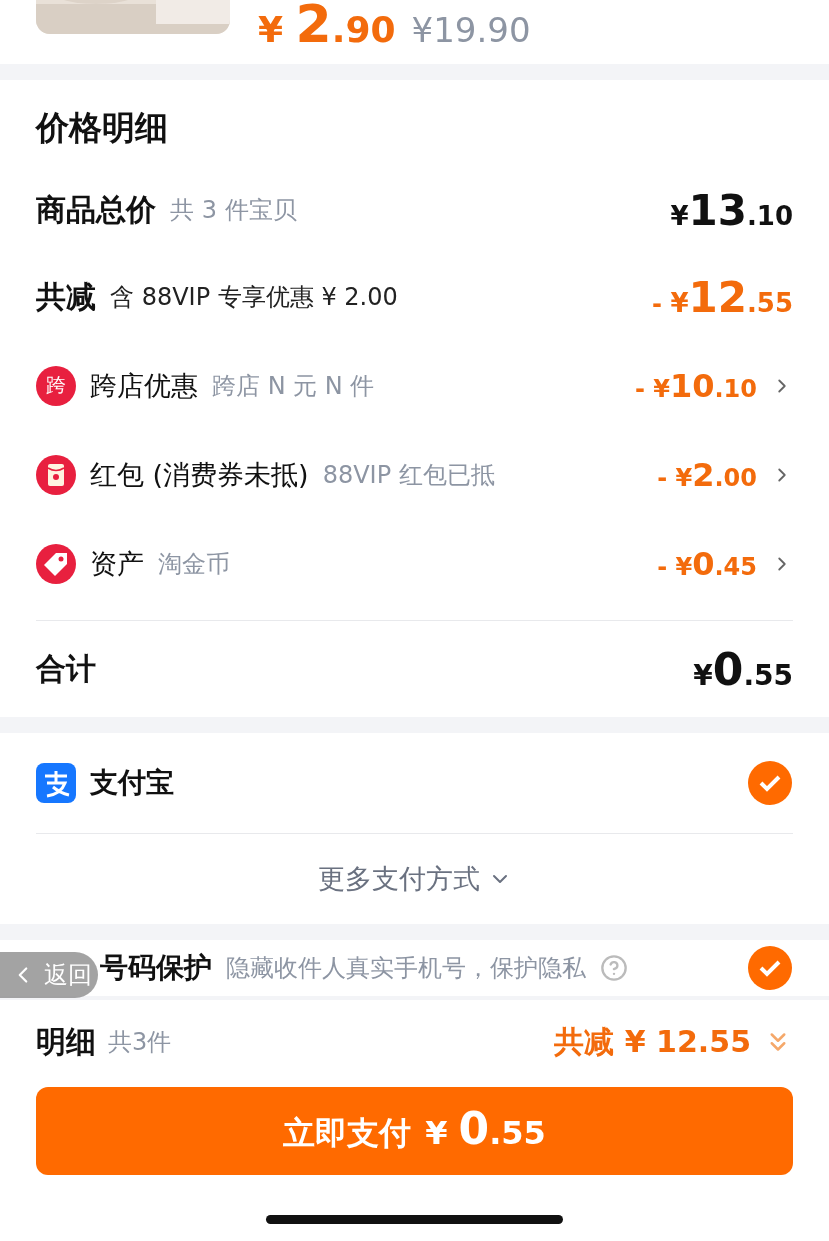 This screenshot has height=1241, width=829. What do you see at coordinates (144, 385) in the screenshot?
I see `discount-name: 跨店优惠` at bounding box center [144, 385].